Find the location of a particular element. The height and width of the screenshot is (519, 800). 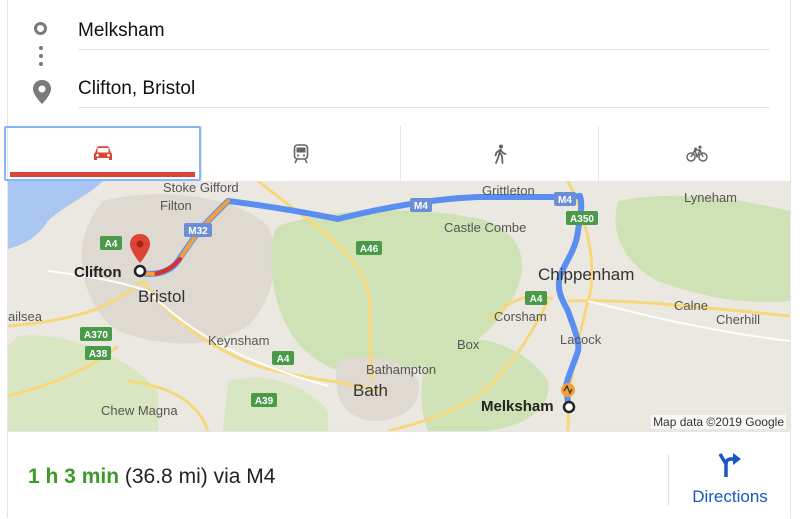

road-shield-a39: A39 is located at coordinates (264, 400).